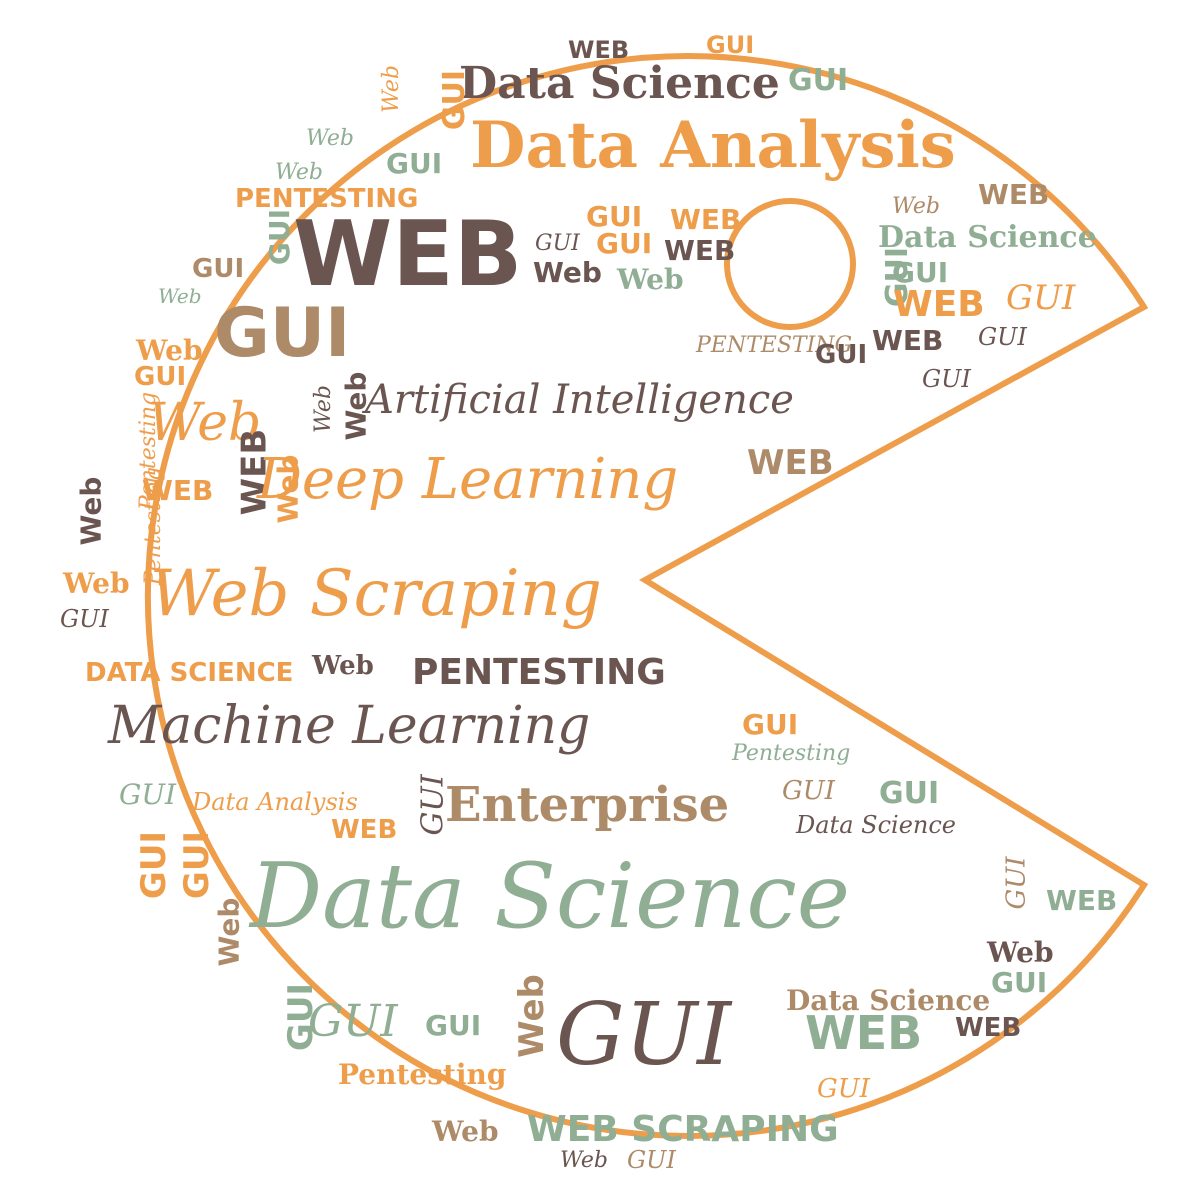 The width and height of the screenshot is (1200, 1200). Describe the element at coordinates (1019, 982) in the screenshot. I see `word-73: GUI` at that location.